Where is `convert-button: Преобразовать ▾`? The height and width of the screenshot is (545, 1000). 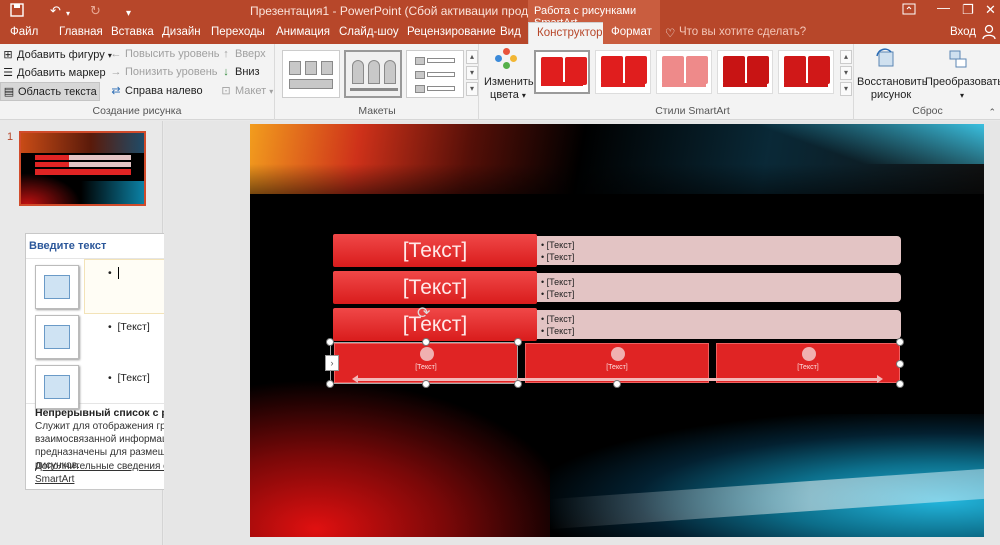 convert-button: Преобразовать ▾ is located at coordinates (962, 89).